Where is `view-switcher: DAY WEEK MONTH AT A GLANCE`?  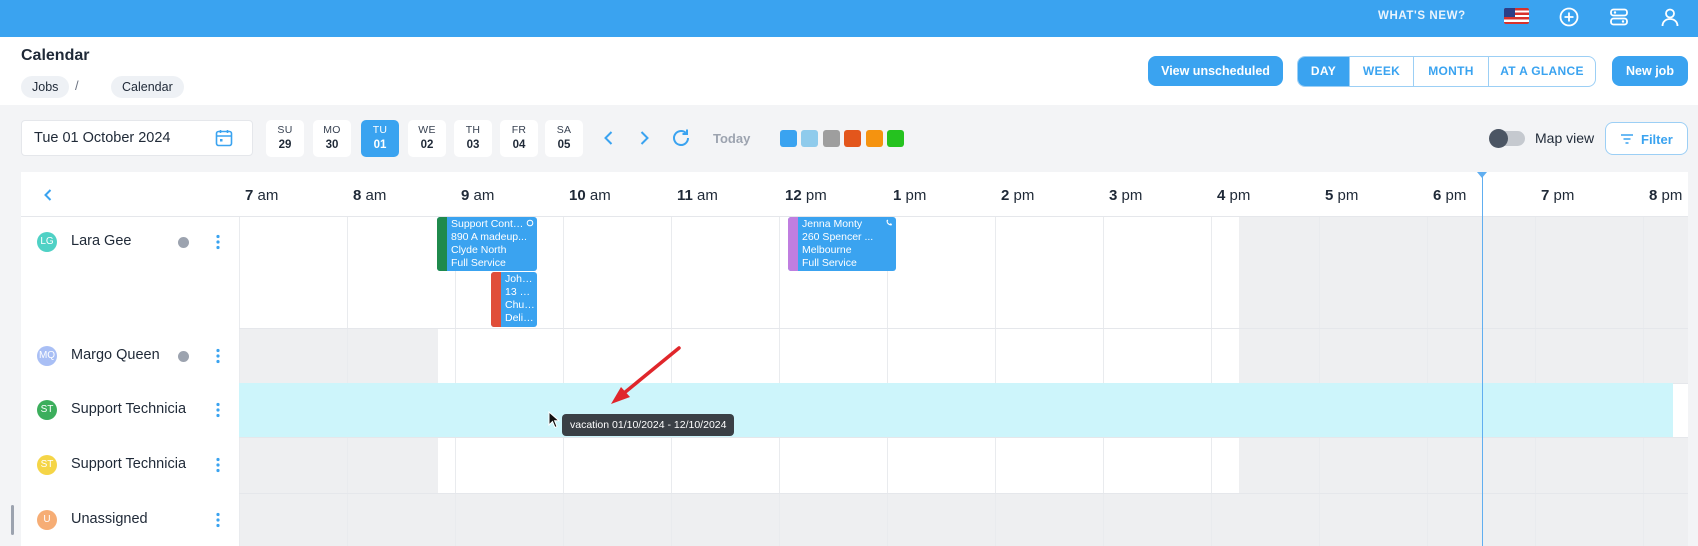 view-switcher: DAY WEEK MONTH AT A GLANCE is located at coordinates (1446, 71).